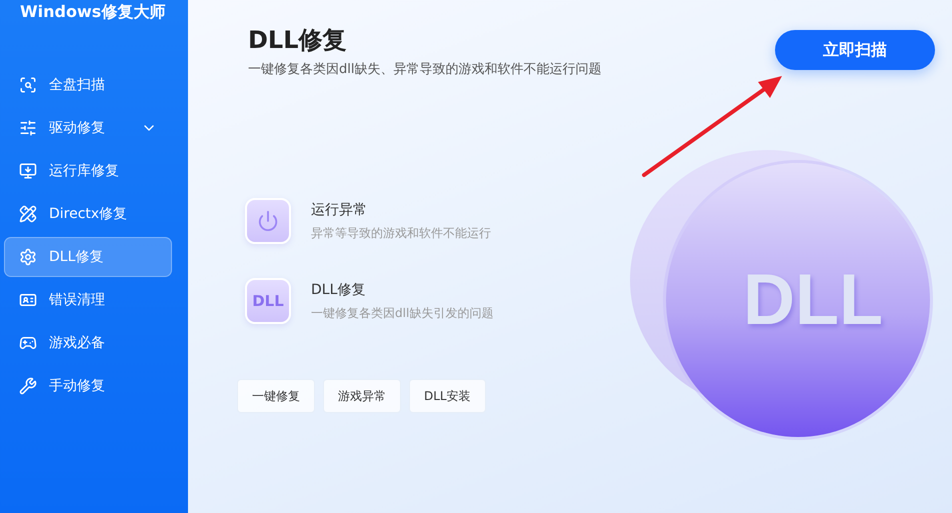 This screenshot has height=513, width=952. What do you see at coordinates (88, 171) in the screenshot?
I see `sidebar-item: 运行库修复` at bounding box center [88, 171].